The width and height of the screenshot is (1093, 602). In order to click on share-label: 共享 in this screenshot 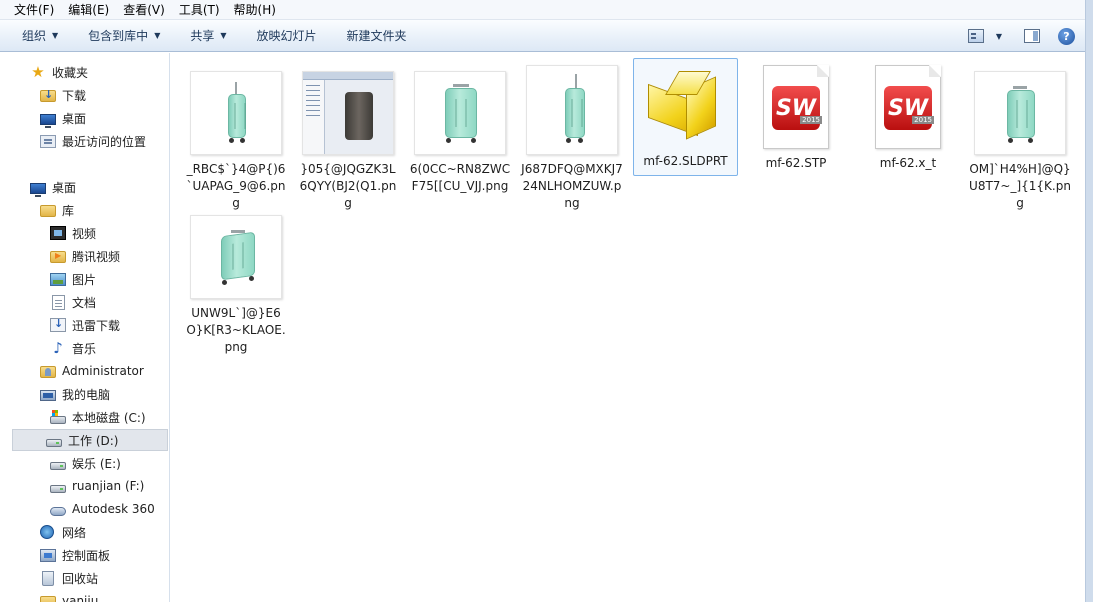, I will do `click(202, 36)`.